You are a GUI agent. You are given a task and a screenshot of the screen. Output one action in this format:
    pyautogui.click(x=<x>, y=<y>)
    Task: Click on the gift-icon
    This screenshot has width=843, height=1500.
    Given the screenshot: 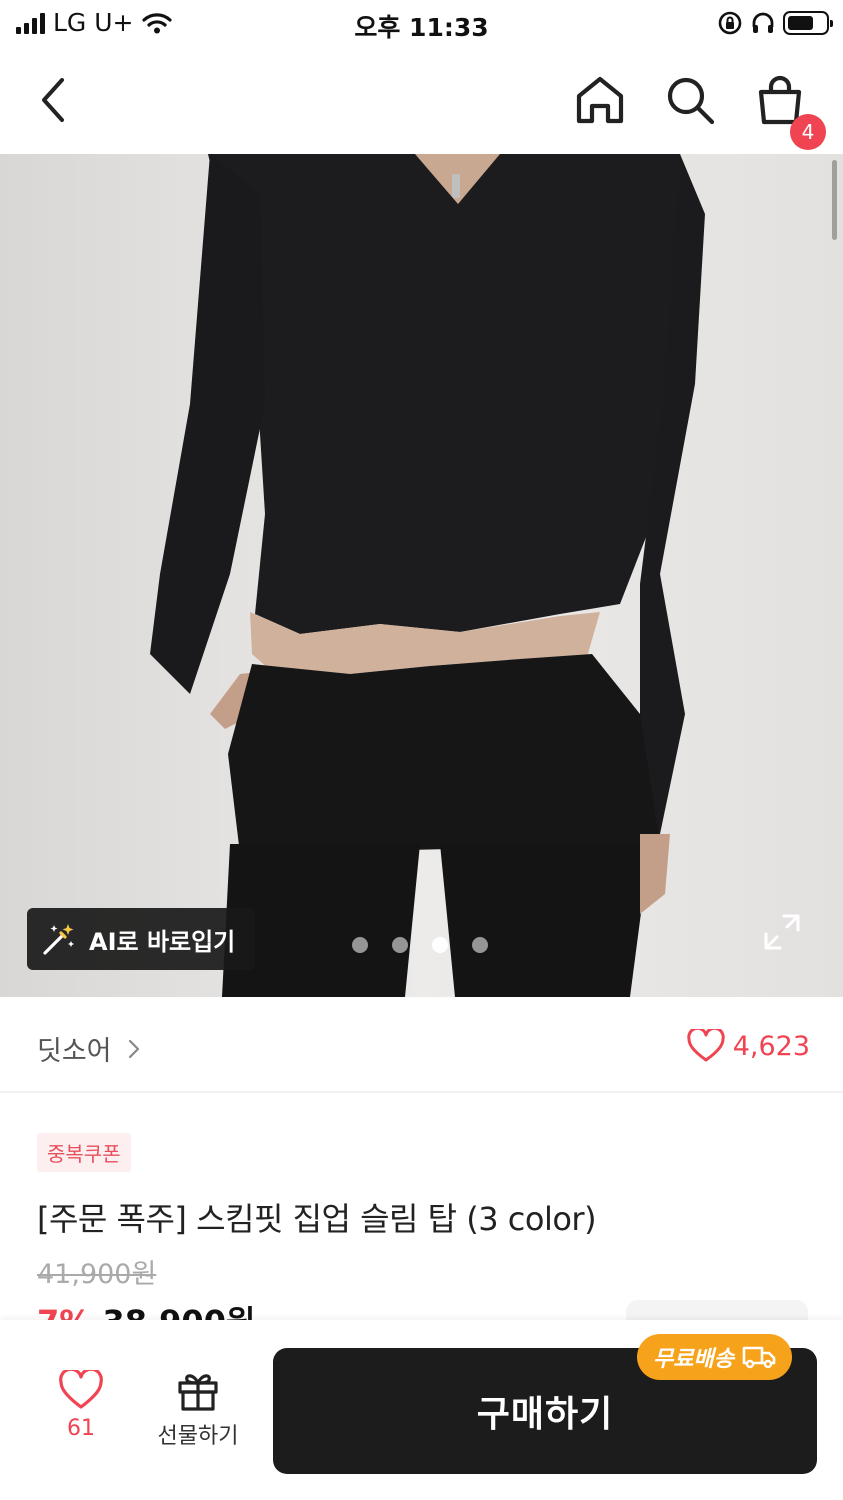 What is the action you would take?
    pyautogui.click(x=198, y=1392)
    